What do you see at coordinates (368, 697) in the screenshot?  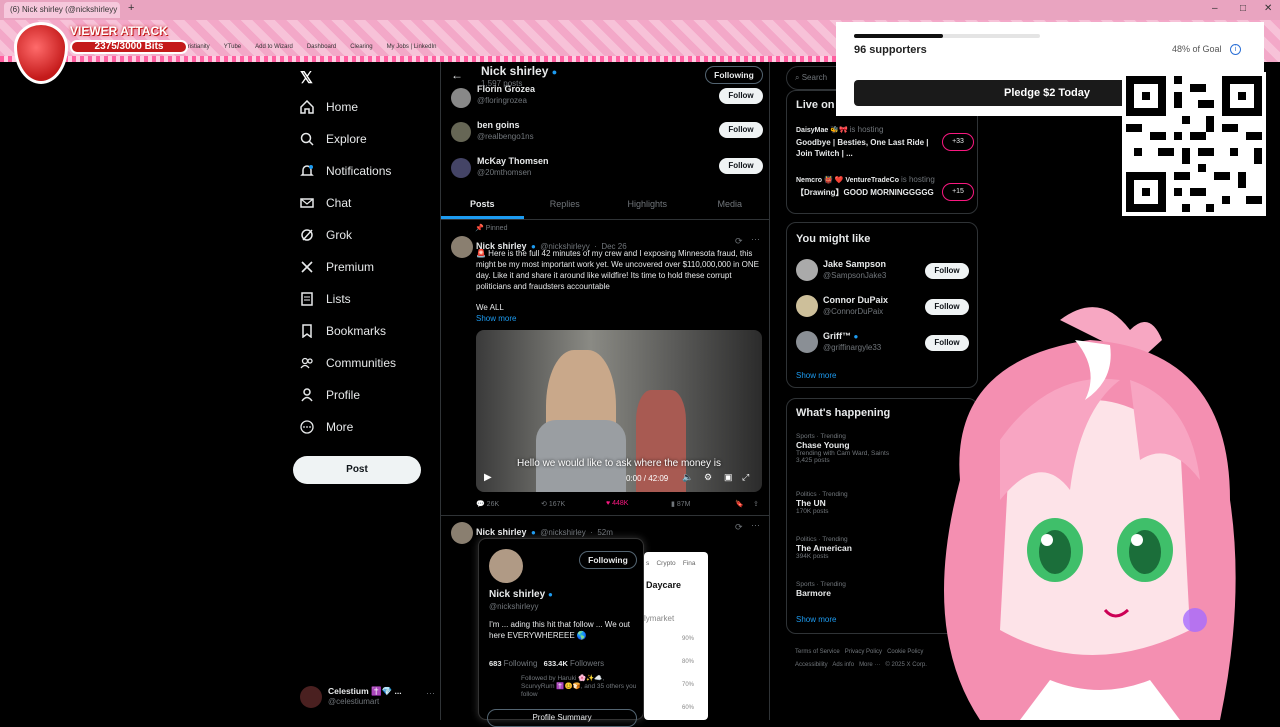 I see `account-switcher: Celestium ✝️💎 ... @celestiumart ···` at bounding box center [368, 697].